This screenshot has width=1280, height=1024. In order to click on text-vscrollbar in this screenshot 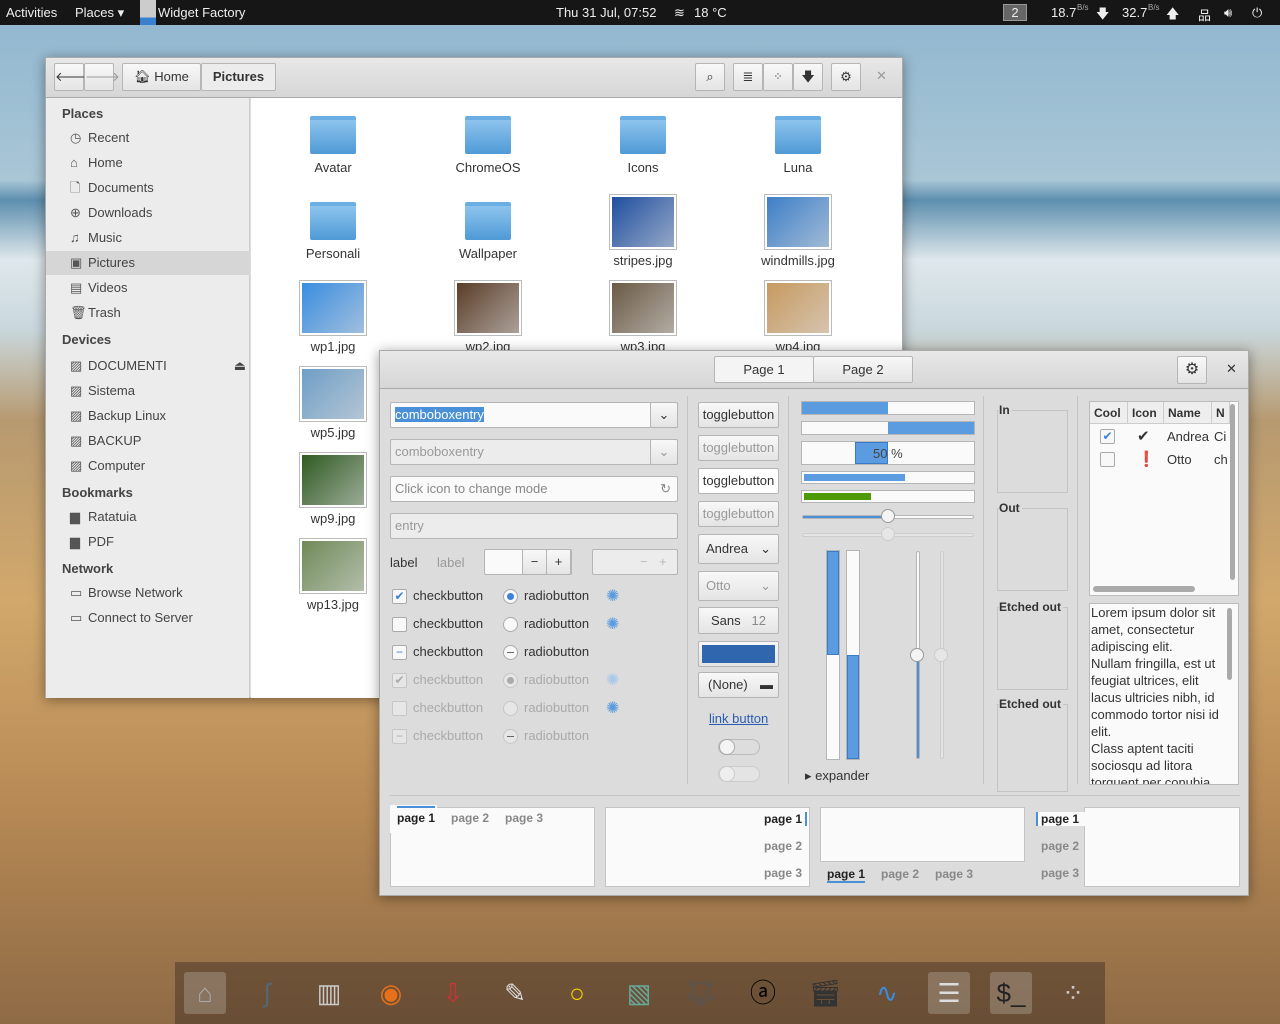, I will do `click(1229, 644)`.